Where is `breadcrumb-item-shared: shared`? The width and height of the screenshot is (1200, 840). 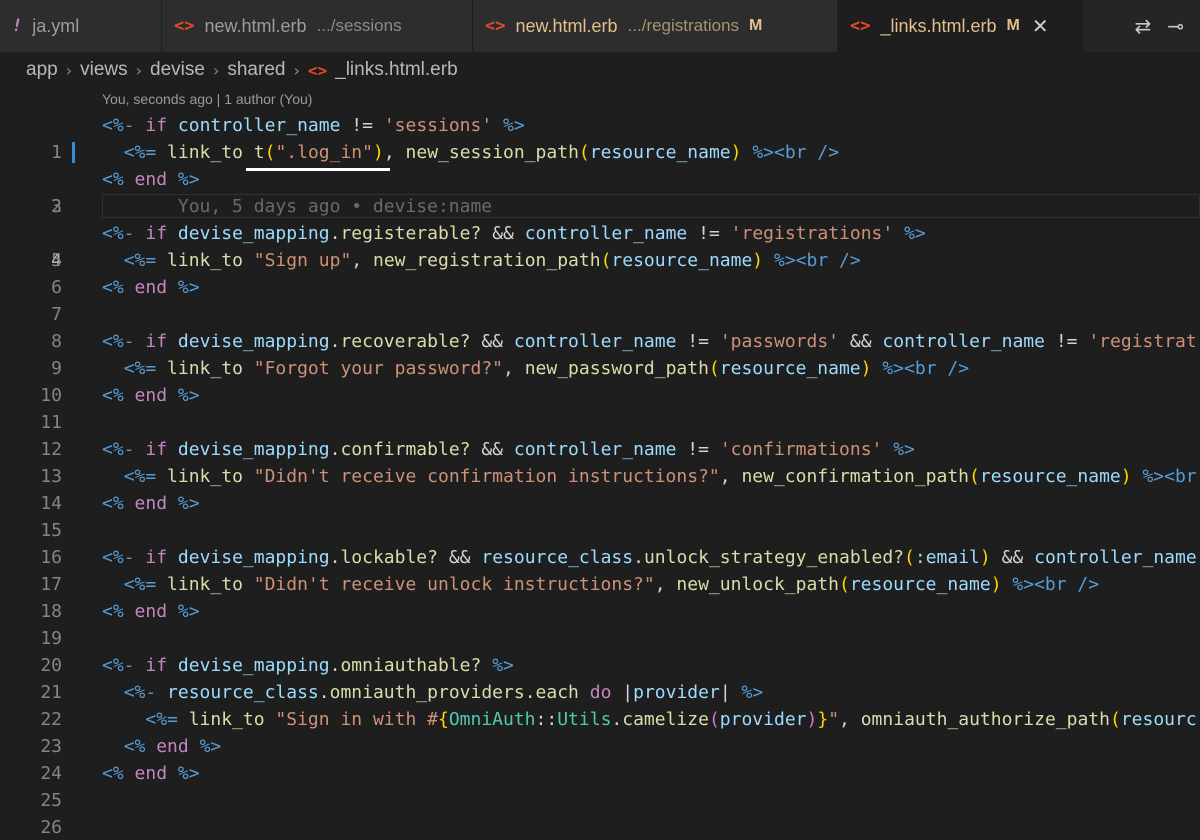
breadcrumb-item-shared: shared is located at coordinates (256, 70).